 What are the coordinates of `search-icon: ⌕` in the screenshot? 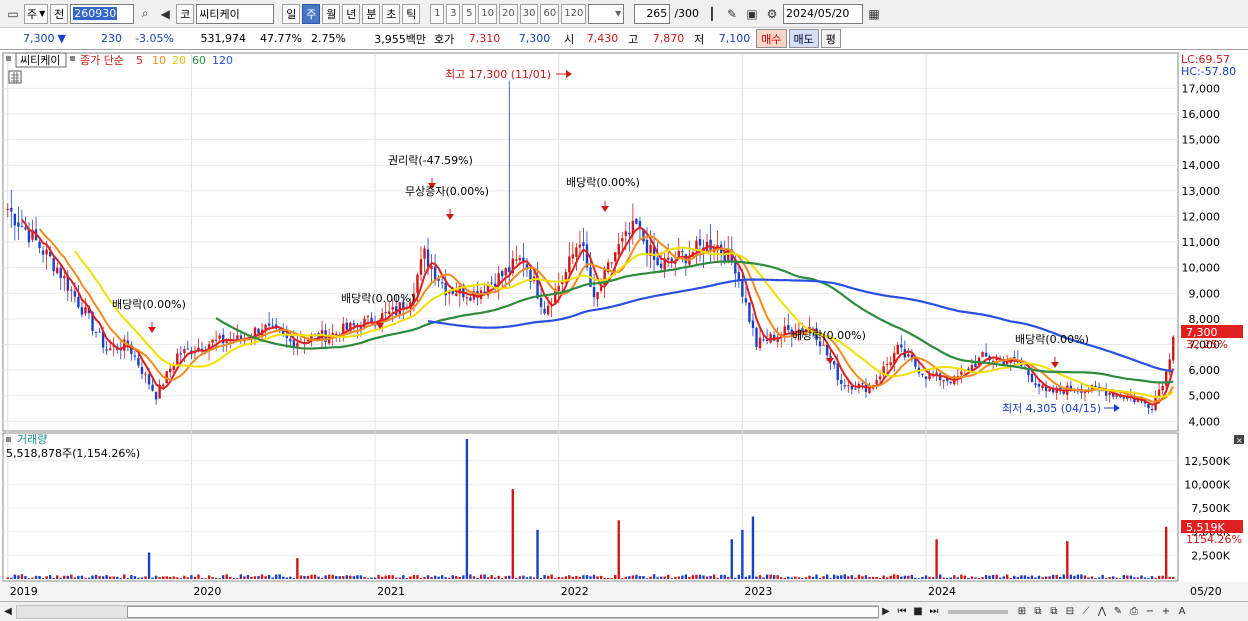 It's located at (145, 14).